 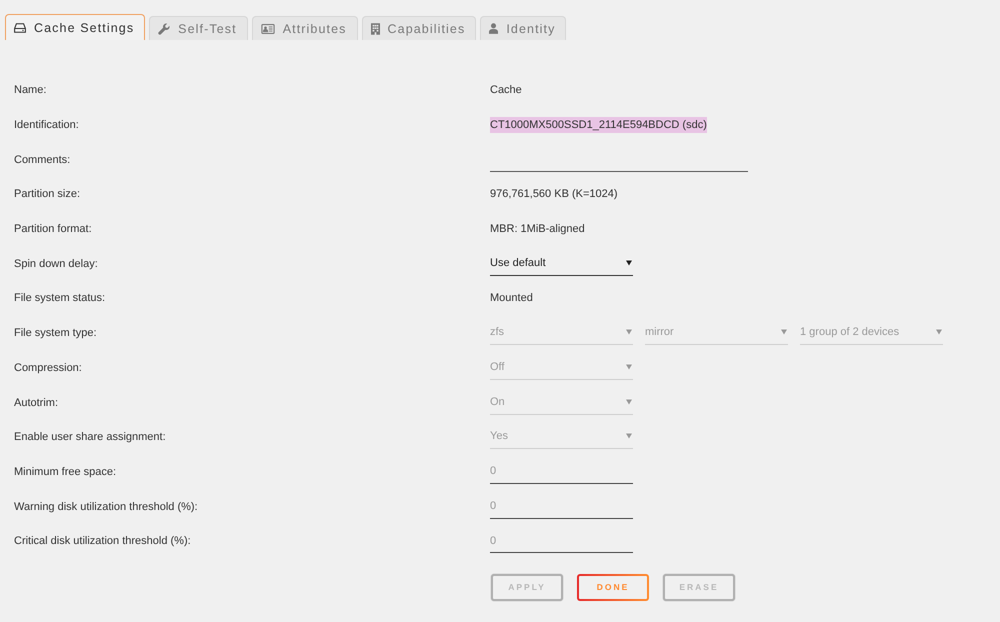 What do you see at coordinates (493, 28) in the screenshot?
I see `user-icon` at bounding box center [493, 28].